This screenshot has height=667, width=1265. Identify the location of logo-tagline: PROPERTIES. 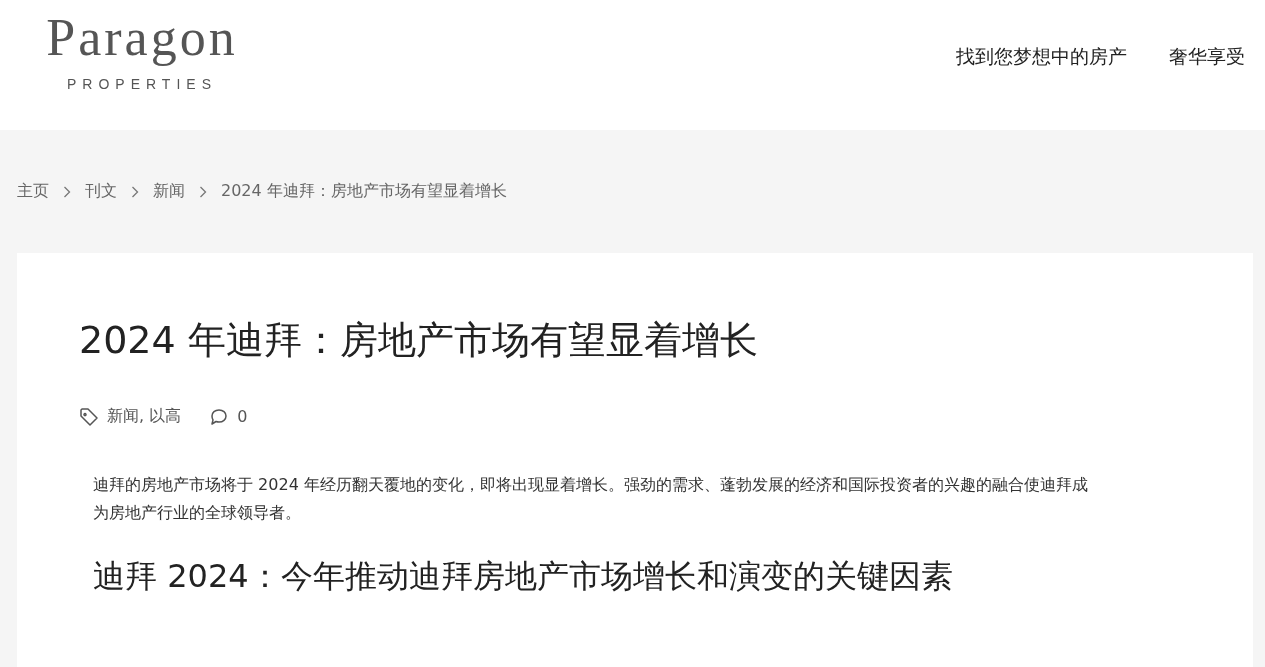
(142, 84).